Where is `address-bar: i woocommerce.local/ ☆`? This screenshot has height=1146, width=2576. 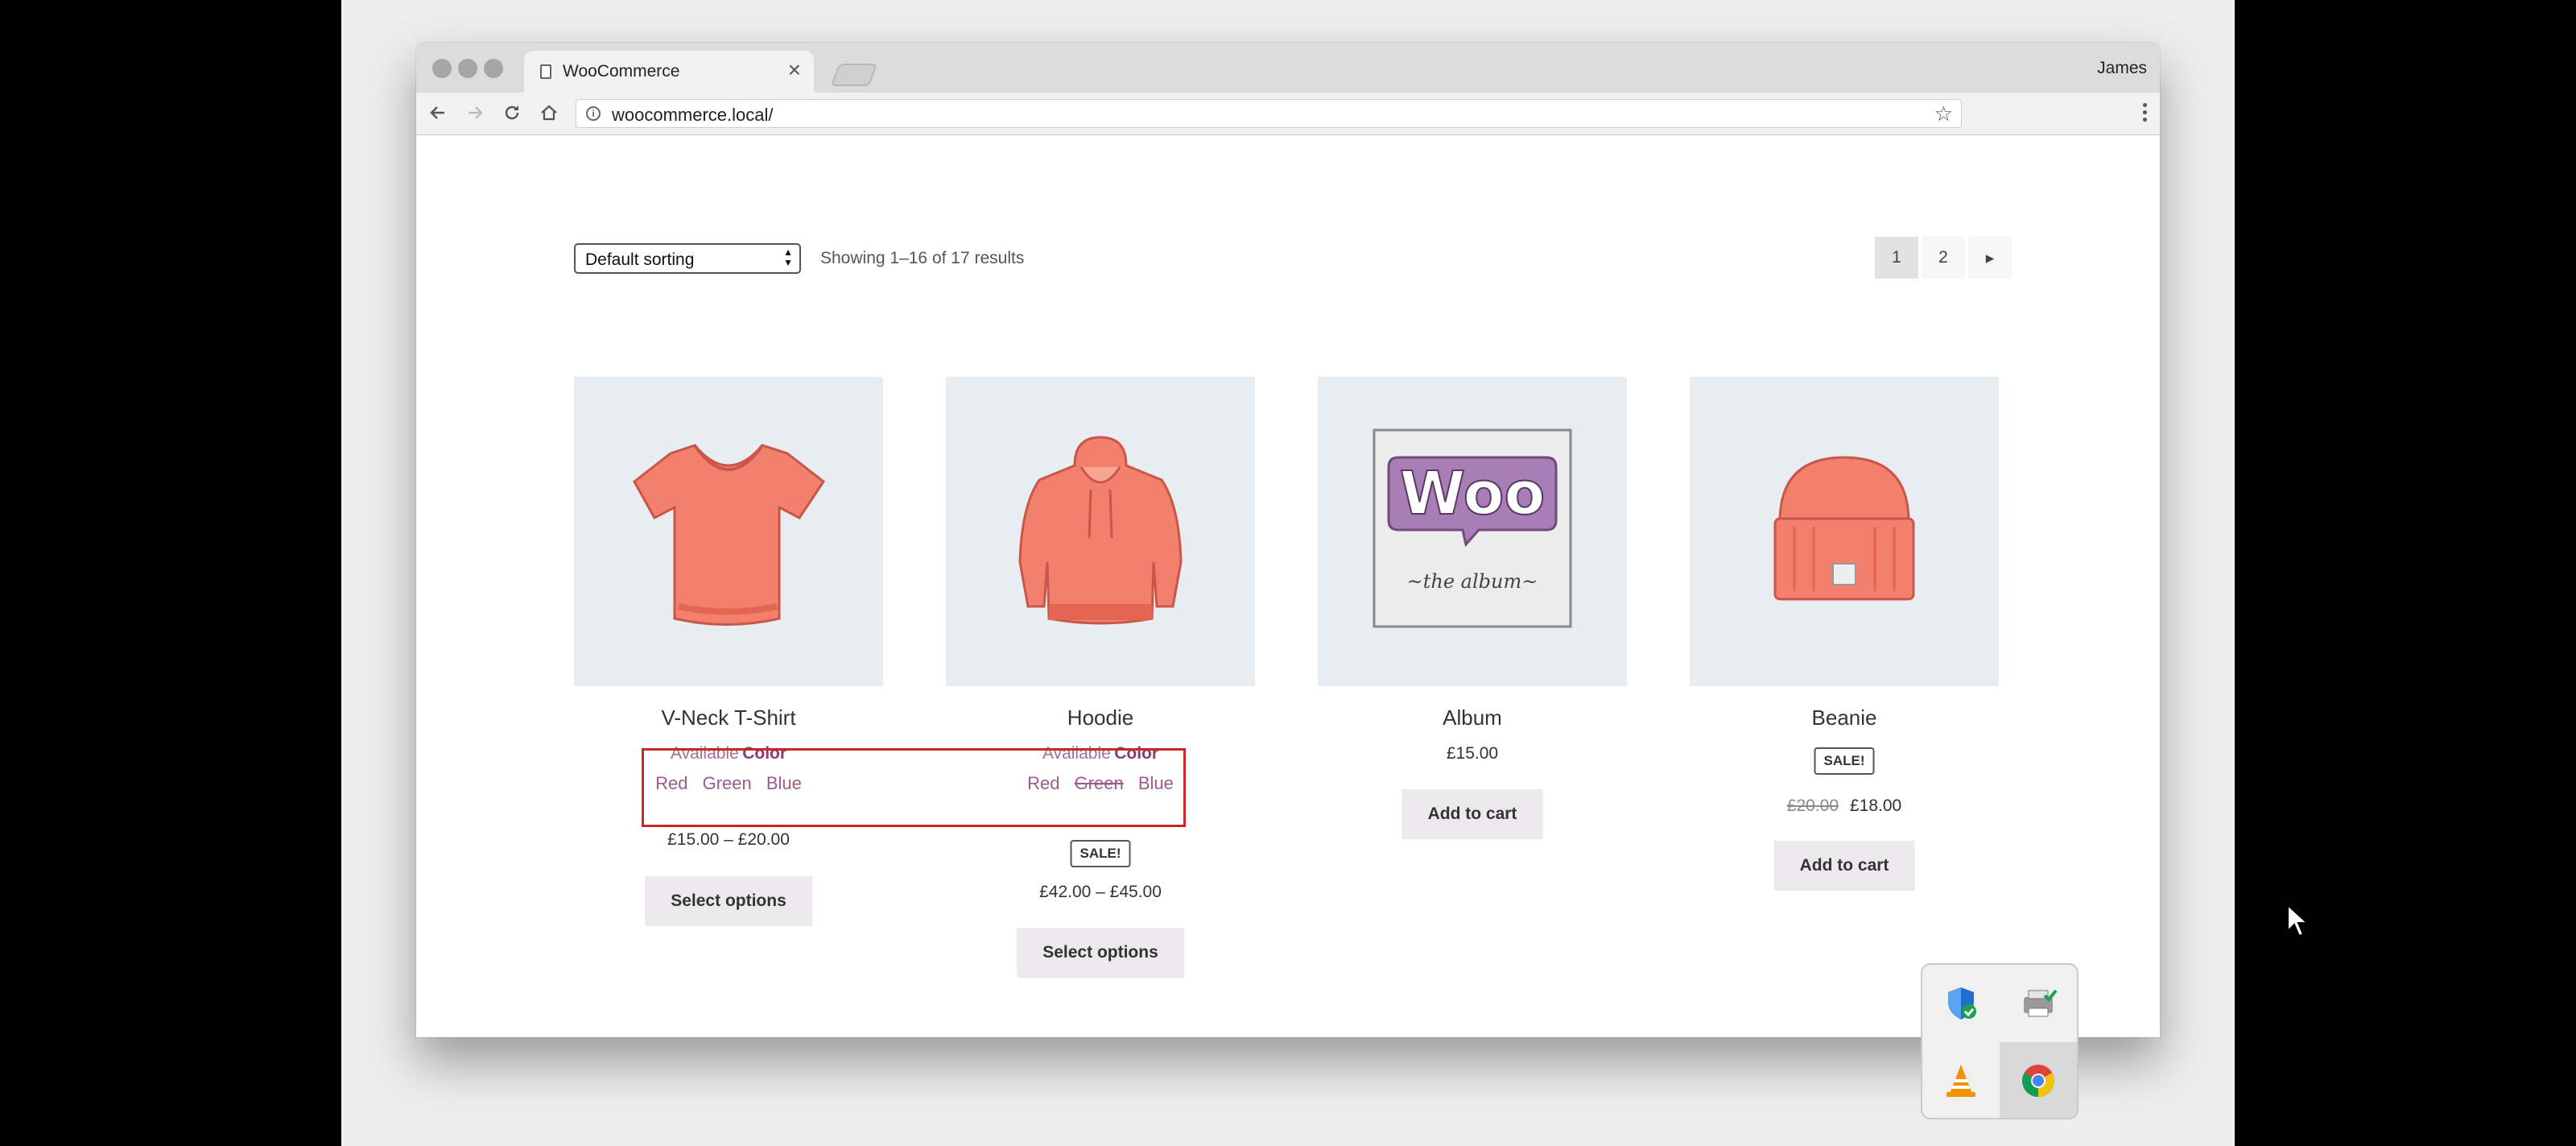 address-bar: i woocommerce.local/ ☆ is located at coordinates (1269, 113).